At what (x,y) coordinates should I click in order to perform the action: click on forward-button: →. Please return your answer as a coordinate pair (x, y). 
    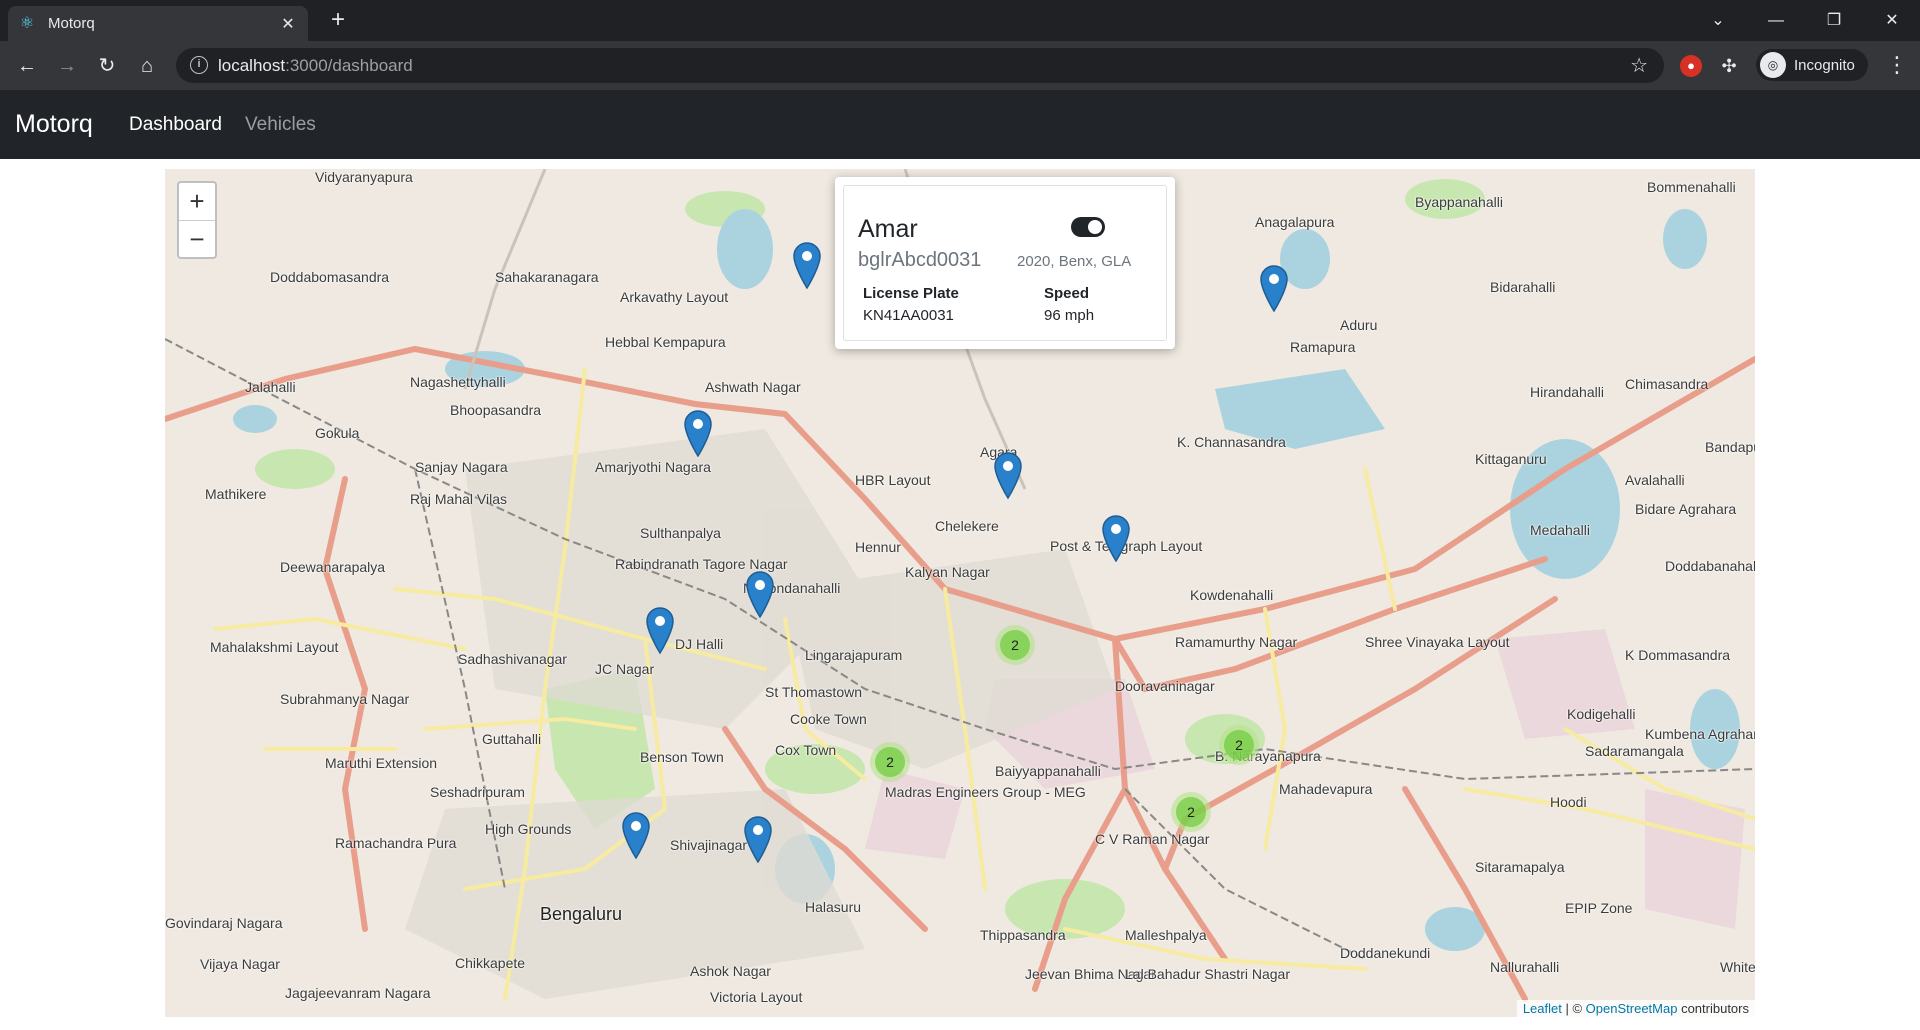
    Looking at the image, I should click on (67, 66).